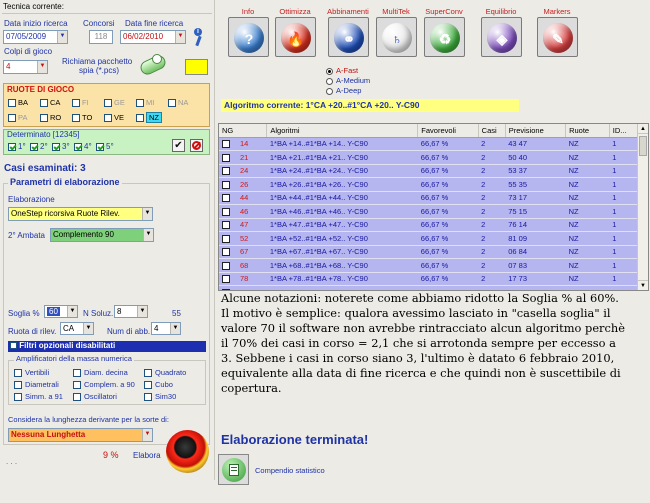  What do you see at coordinates (77, 328) in the screenshot?
I see `ruota-rilev-select: CA ▼` at bounding box center [77, 328].